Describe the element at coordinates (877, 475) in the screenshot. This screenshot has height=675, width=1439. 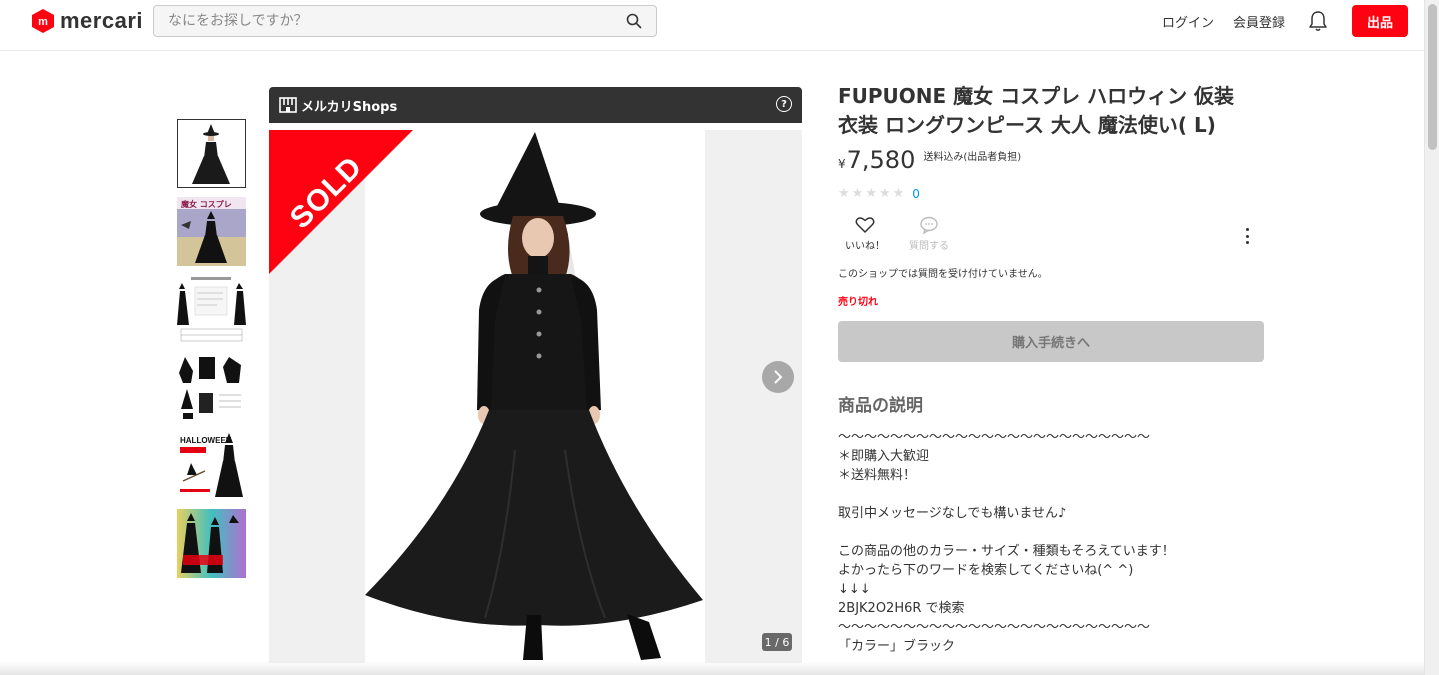
I see `description-line: ＊送料無料！` at that location.